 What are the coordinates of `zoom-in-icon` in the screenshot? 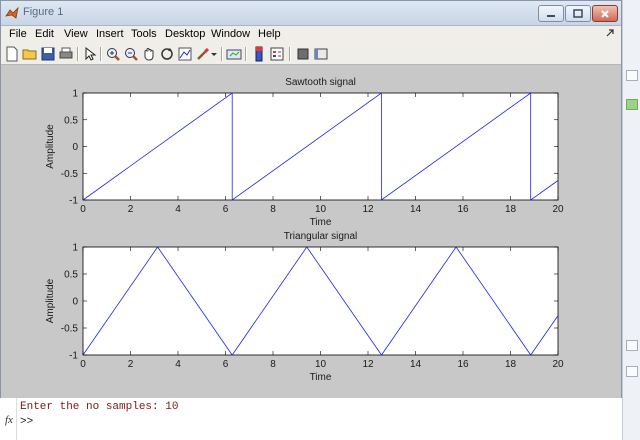 It's located at (113, 54).